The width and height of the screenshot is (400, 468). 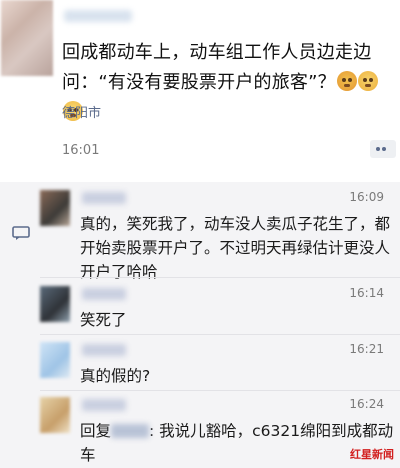 I want to click on comment-time: 16:24, so click(x=366, y=404).